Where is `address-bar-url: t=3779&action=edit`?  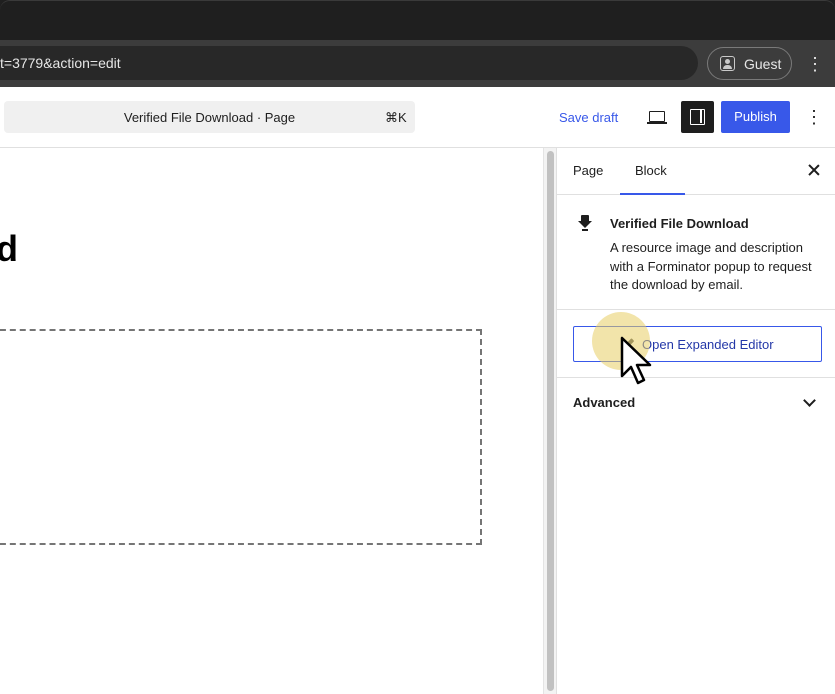
address-bar-url: t=3779&action=edit is located at coordinates (60, 63).